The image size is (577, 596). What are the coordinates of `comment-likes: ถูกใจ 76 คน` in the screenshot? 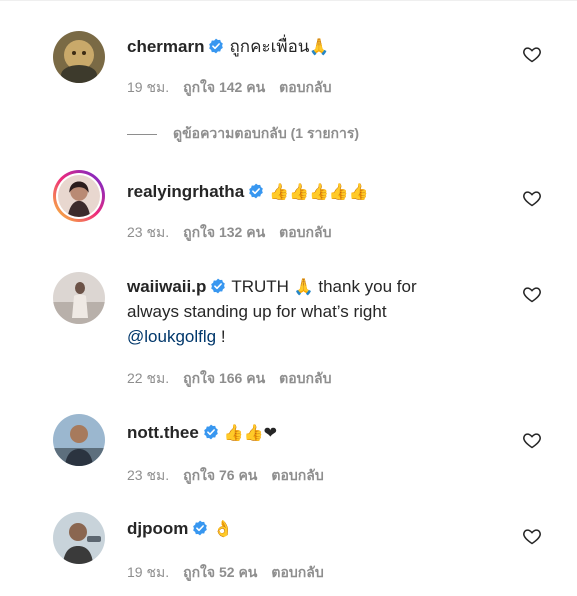 It's located at (220, 476).